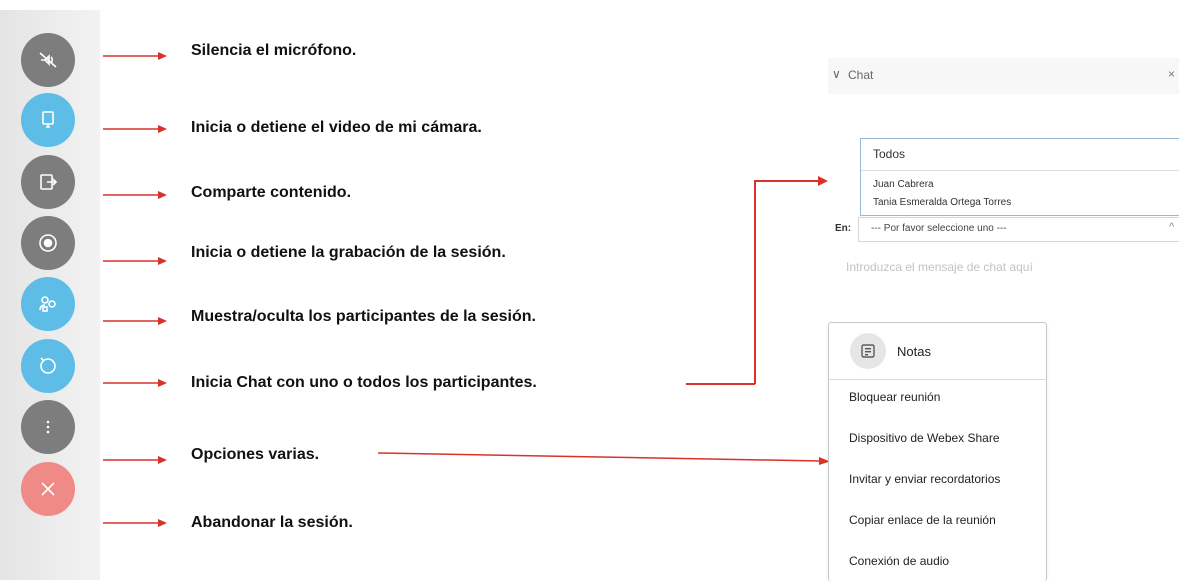 Image resolution: width=1179 pixels, height=581 pixels. I want to click on participants-icon, so click(47, 304).